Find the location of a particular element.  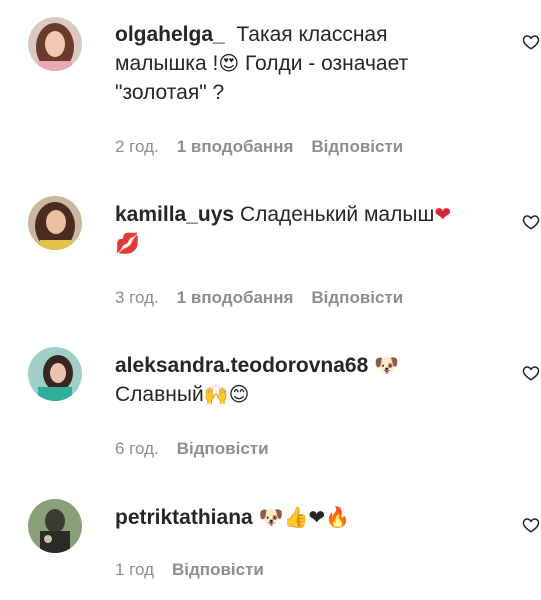

comment-username: kamilla_uys is located at coordinates (174, 214).